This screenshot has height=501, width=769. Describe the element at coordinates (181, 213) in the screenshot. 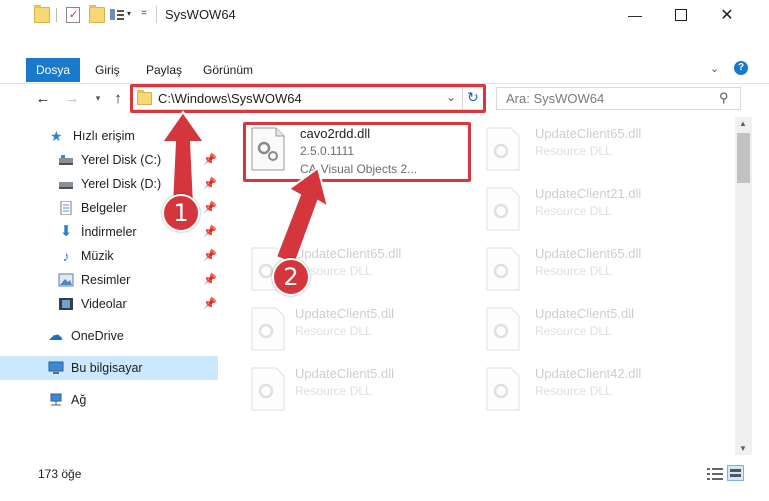

I see `step-badge-1: 1` at that location.